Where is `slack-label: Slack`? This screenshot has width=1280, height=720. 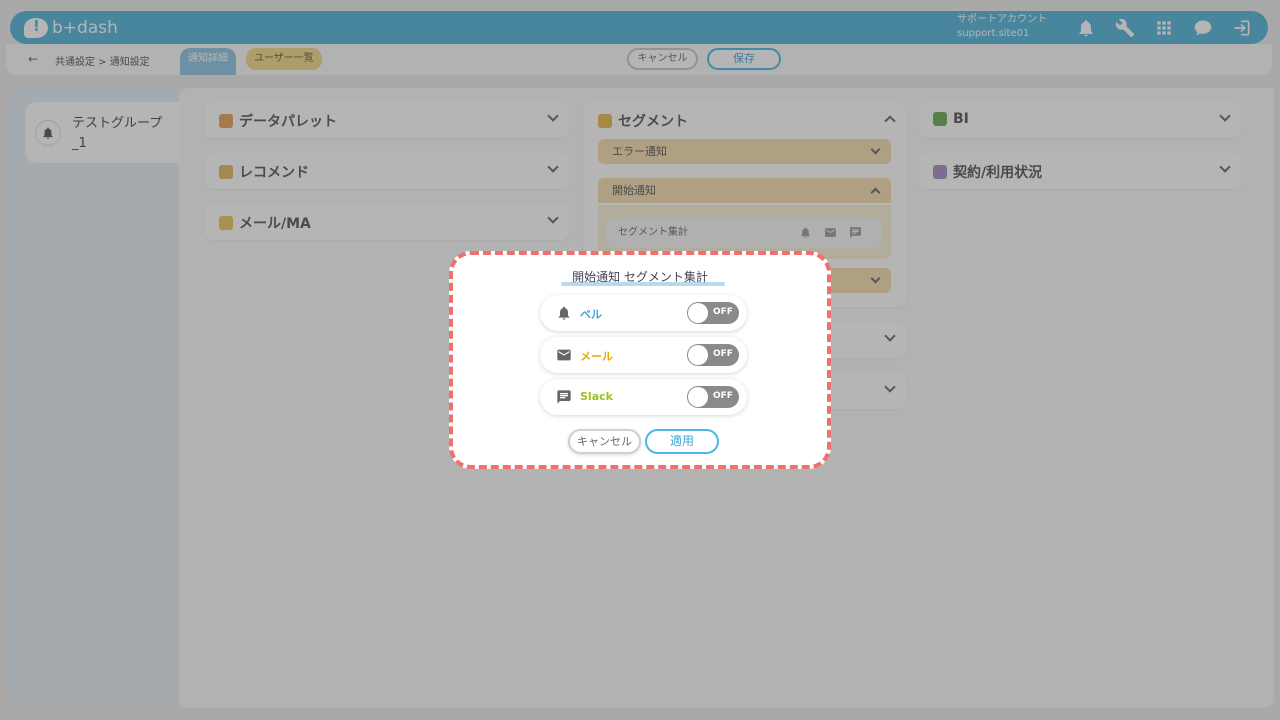
slack-label: Slack is located at coordinates (596, 396).